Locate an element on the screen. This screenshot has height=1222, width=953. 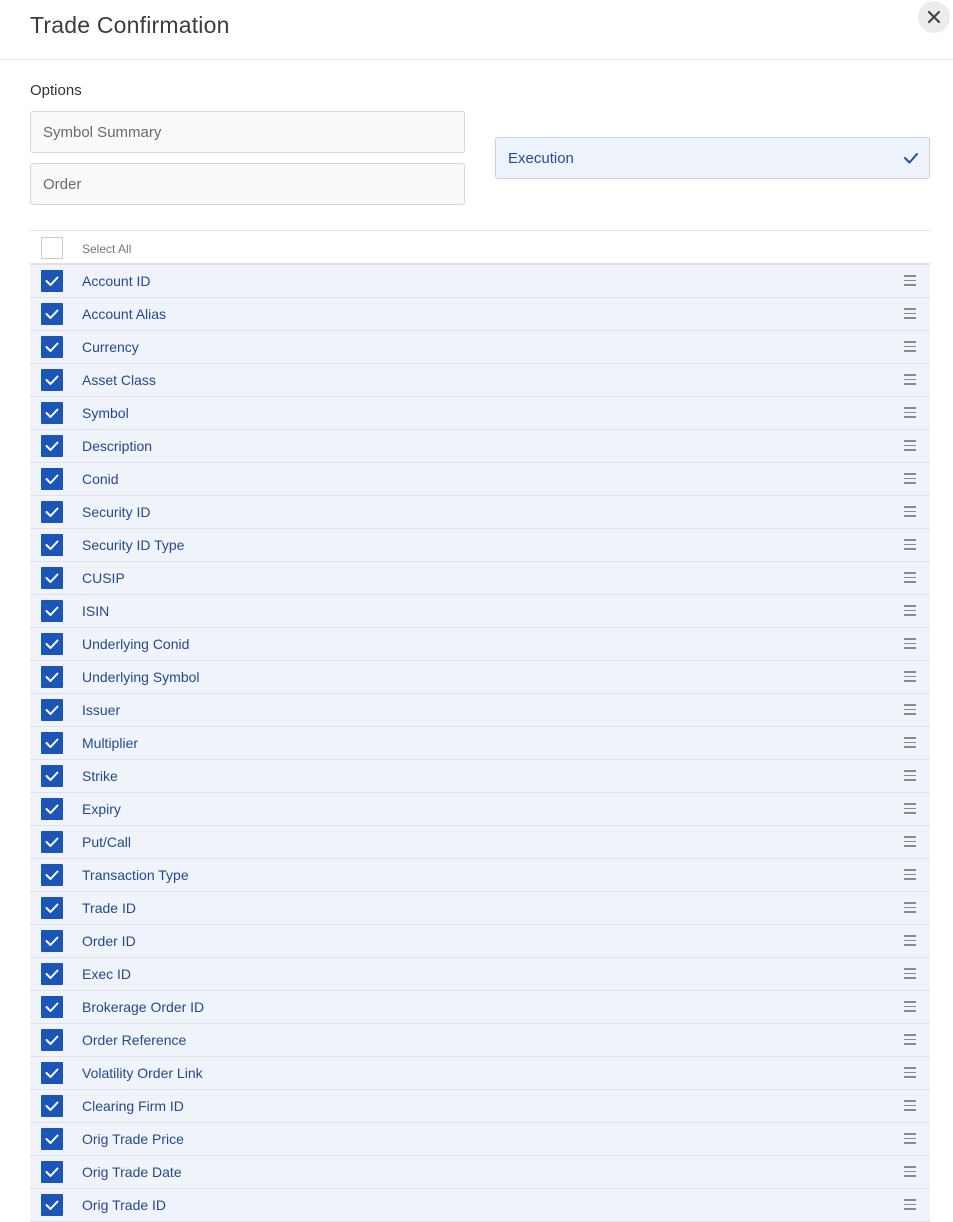
column-row: Brokerage Order ID is located at coordinates (480, 1007).